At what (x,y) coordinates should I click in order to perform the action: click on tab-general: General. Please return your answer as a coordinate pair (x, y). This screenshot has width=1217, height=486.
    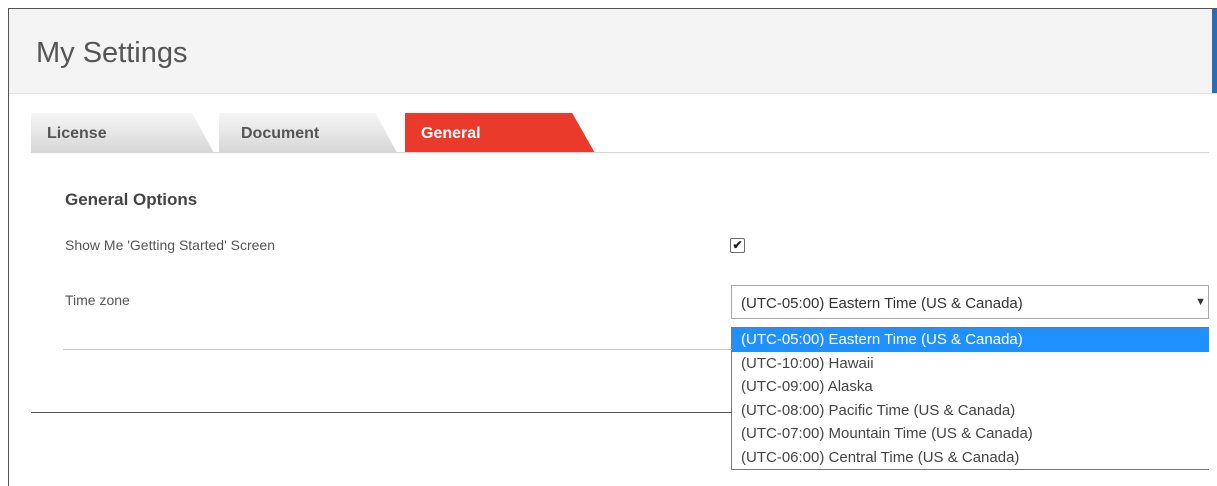
    Looking at the image, I should click on (500, 133).